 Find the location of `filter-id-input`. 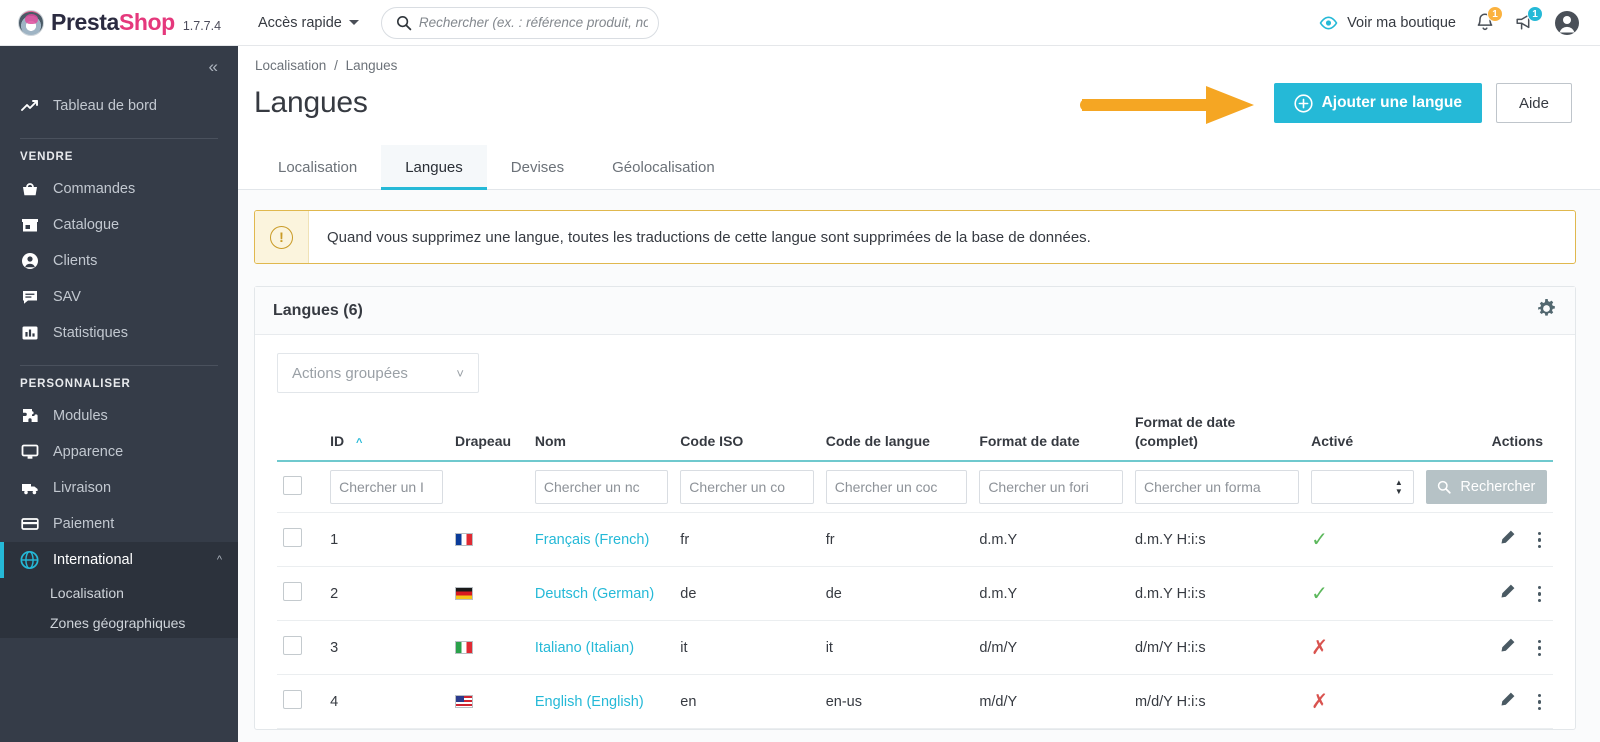

filter-id-input is located at coordinates (387, 487).